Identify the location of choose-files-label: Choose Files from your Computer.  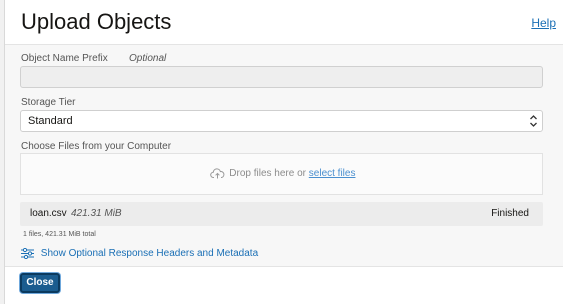
(96, 146).